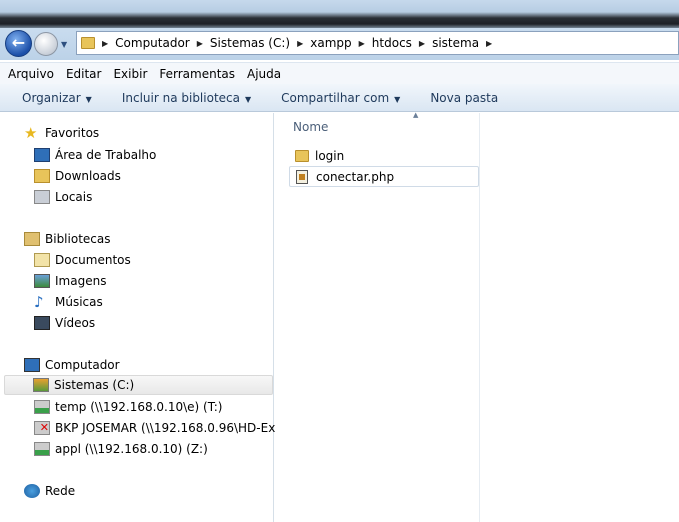  What do you see at coordinates (139, 407) in the screenshot?
I see `nav-label: temp (\\192.168.0.10\e) (T:)` at bounding box center [139, 407].